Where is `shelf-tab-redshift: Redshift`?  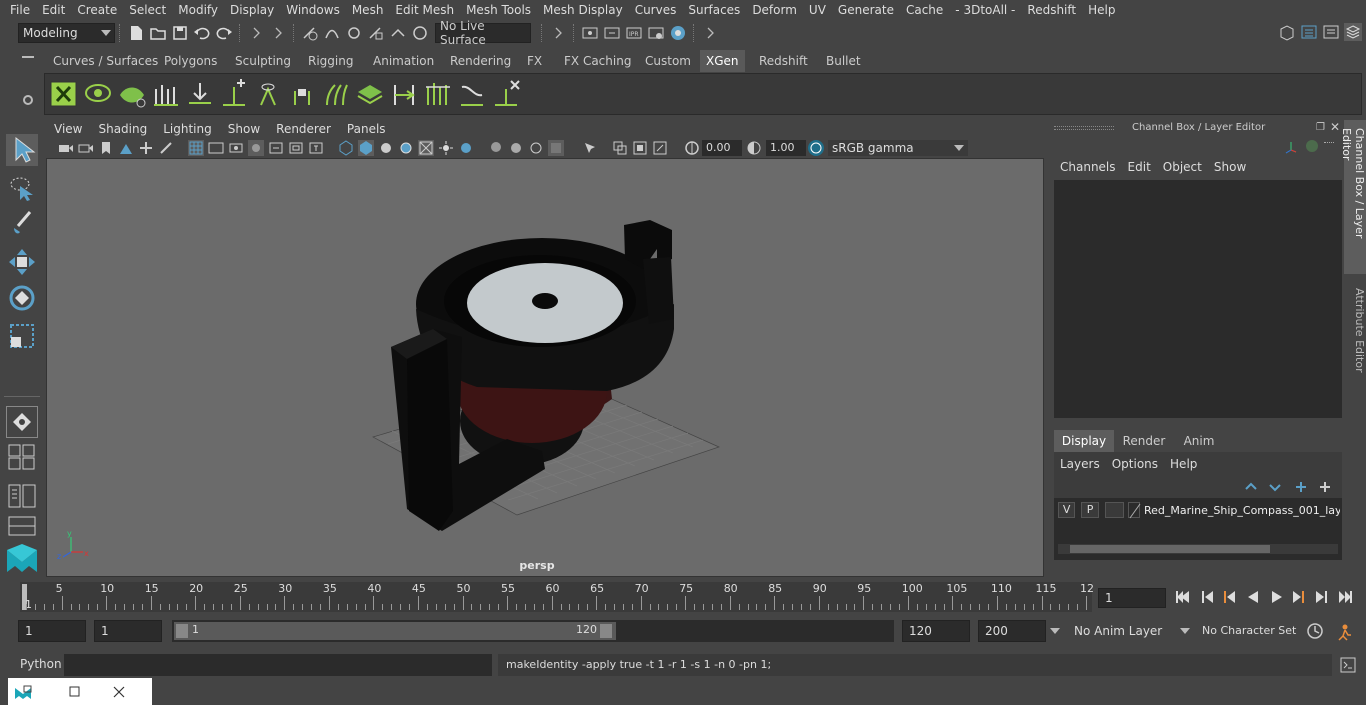 shelf-tab-redshift: Redshift is located at coordinates (783, 61).